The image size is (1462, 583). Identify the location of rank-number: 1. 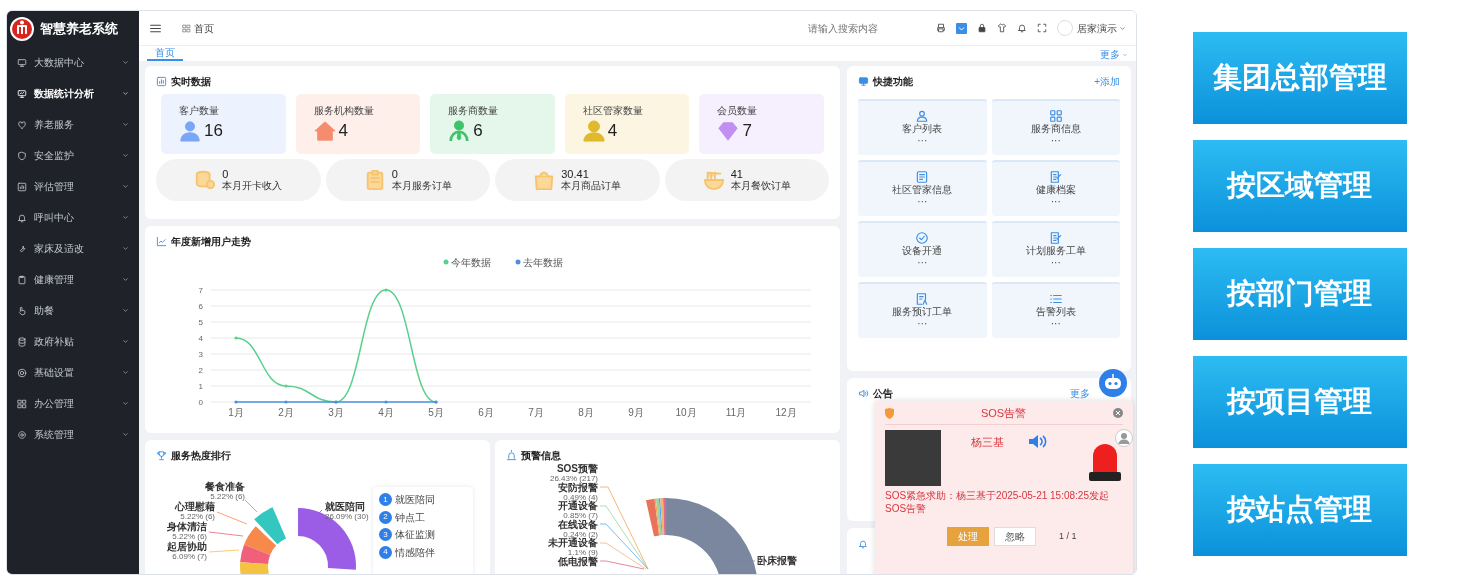
(385, 499).